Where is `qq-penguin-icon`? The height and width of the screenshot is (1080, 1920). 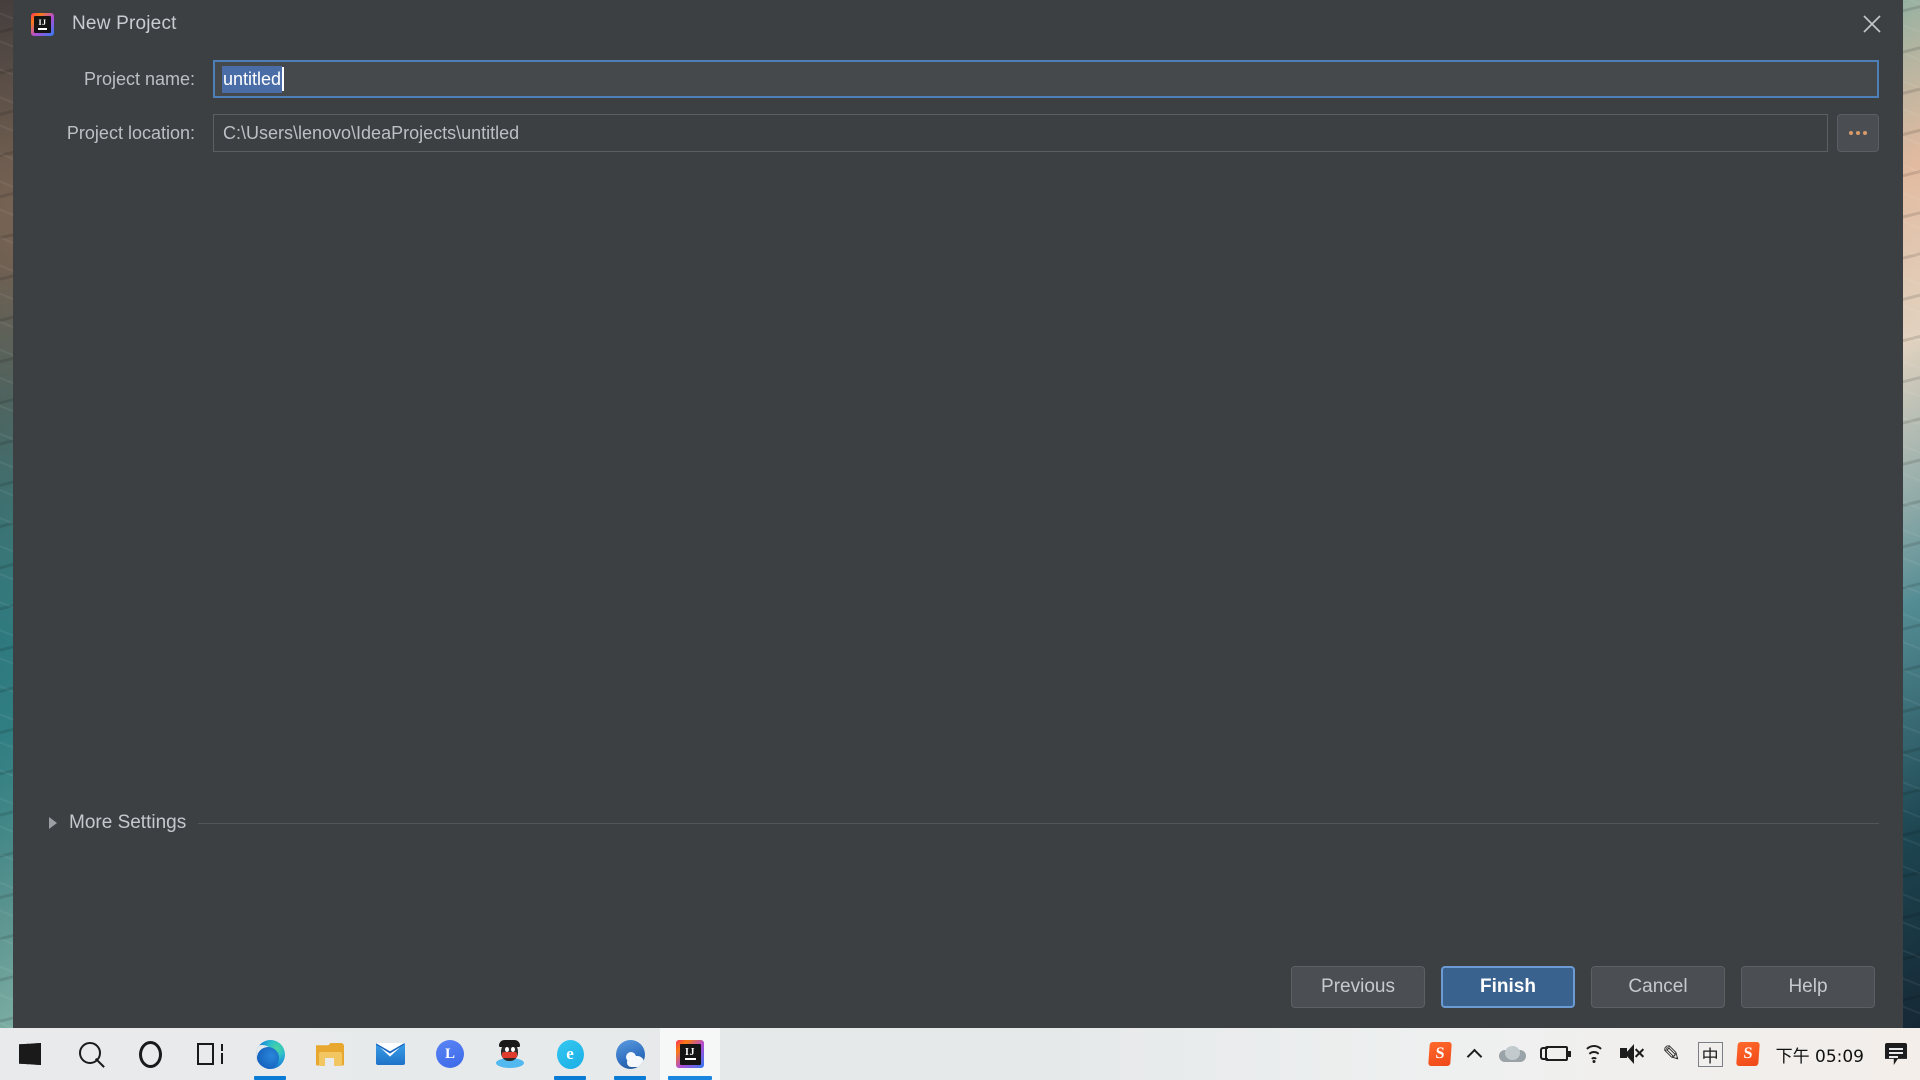 qq-penguin-icon is located at coordinates (510, 1054).